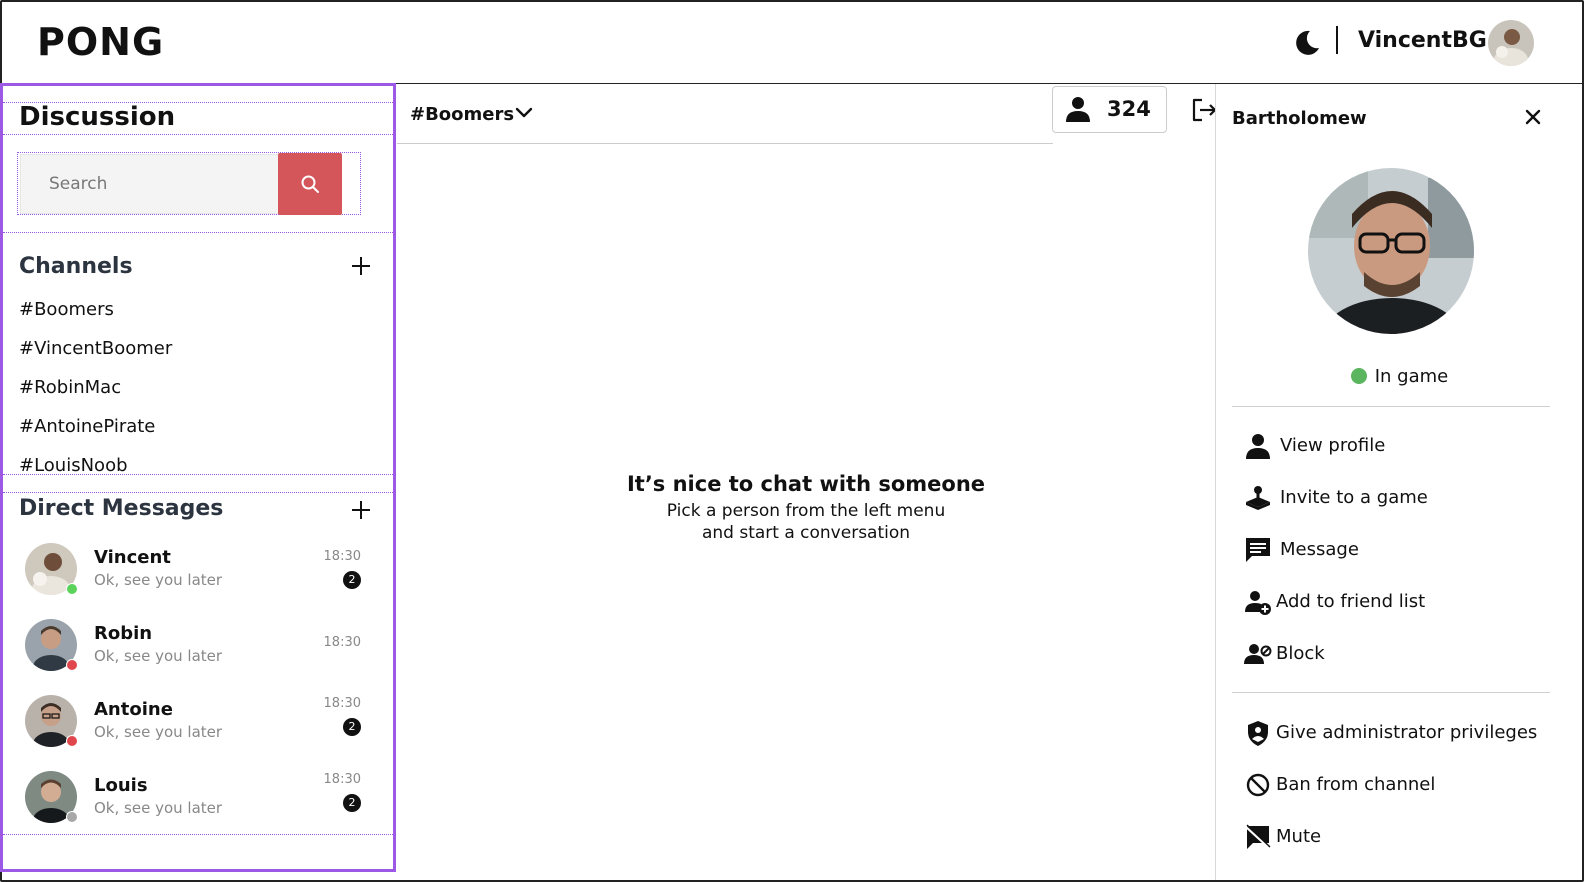 This screenshot has height=882, width=1584. Describe the element at coordinates (1258, 654) in the screenshot. I see `block-user-icon` at that location.